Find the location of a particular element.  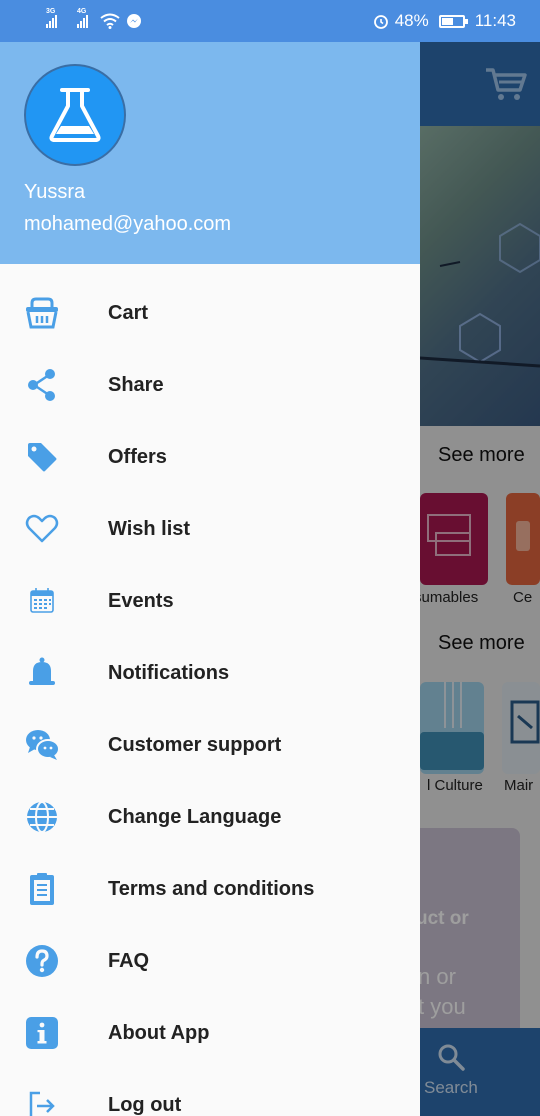

menu-label-offers: Offers is located at coordinates (137, 456).